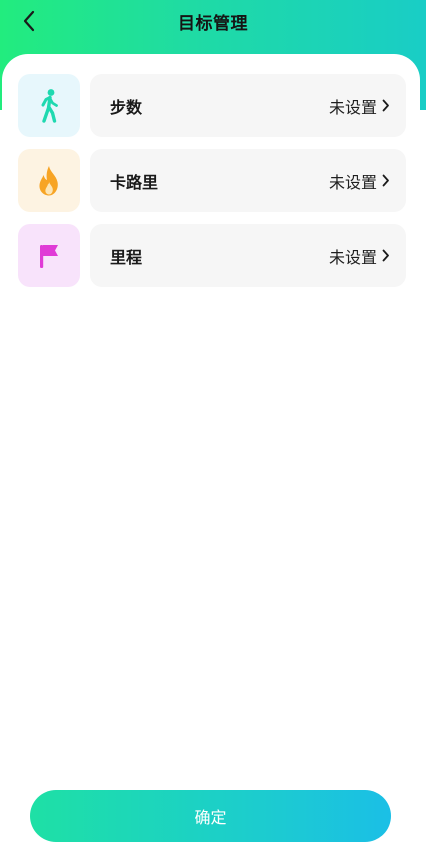 The image size is (426, 855). What do you see at coordinates (134, 182) in the screenshot?
I see `calories-label: 卡路里` at bounding box center [134, 182].